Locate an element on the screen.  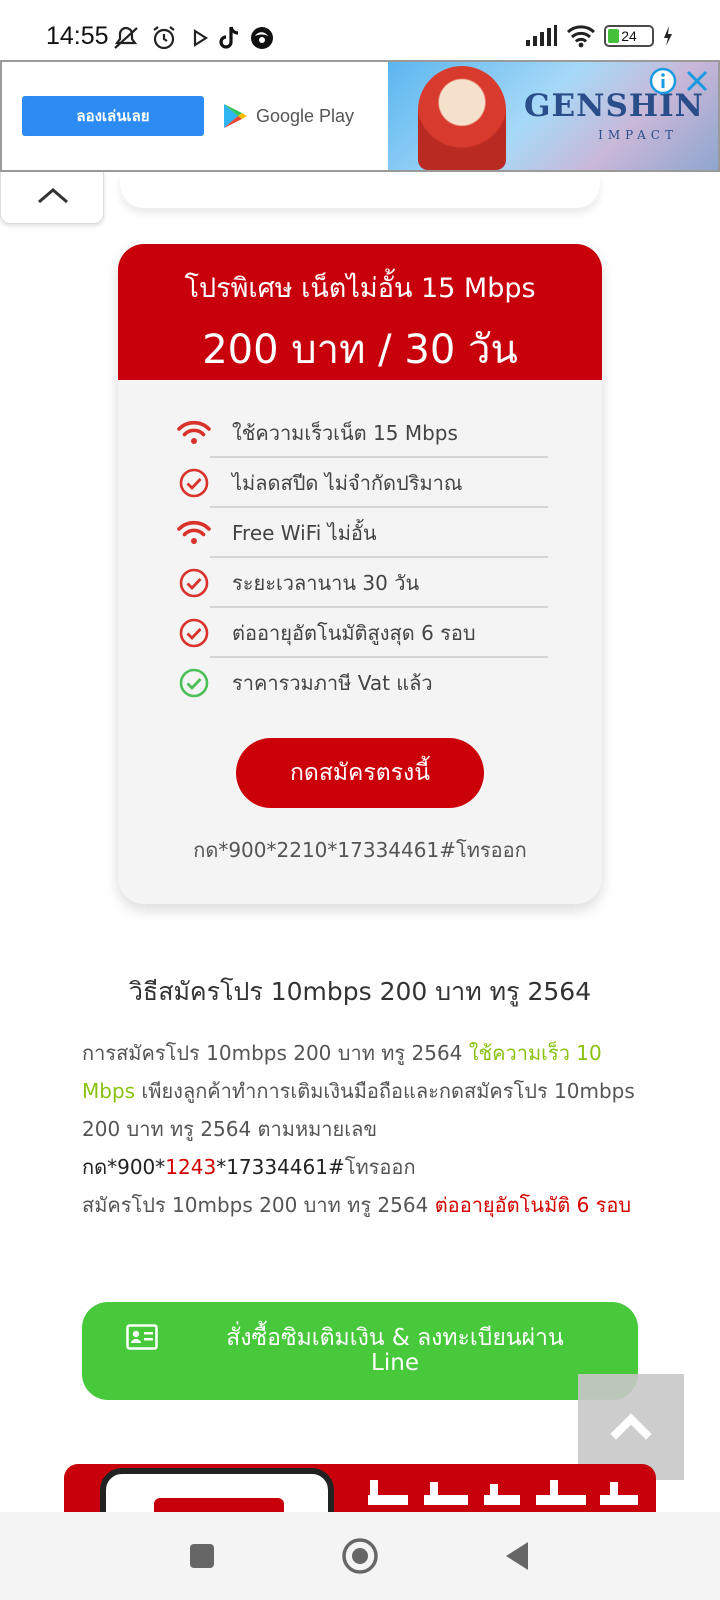
feature-item: ใช้ความเร็วเน็ต 15 Mbps is located at coordinates (389, 433).